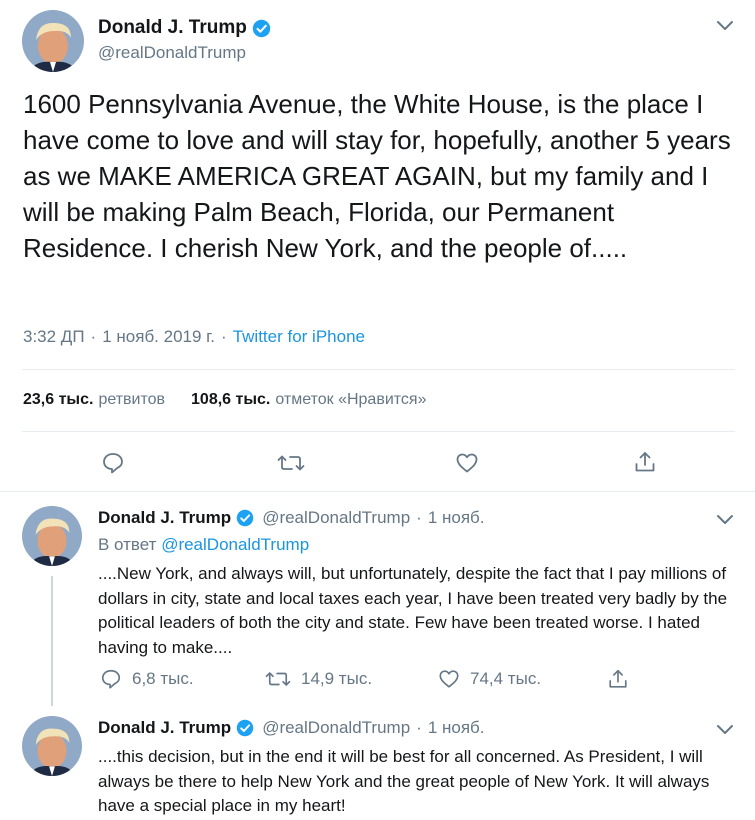 The width and height of the screenshot is (755, 820). I want to click on retweet-action: 14,9 тыс., so click(318, 679).